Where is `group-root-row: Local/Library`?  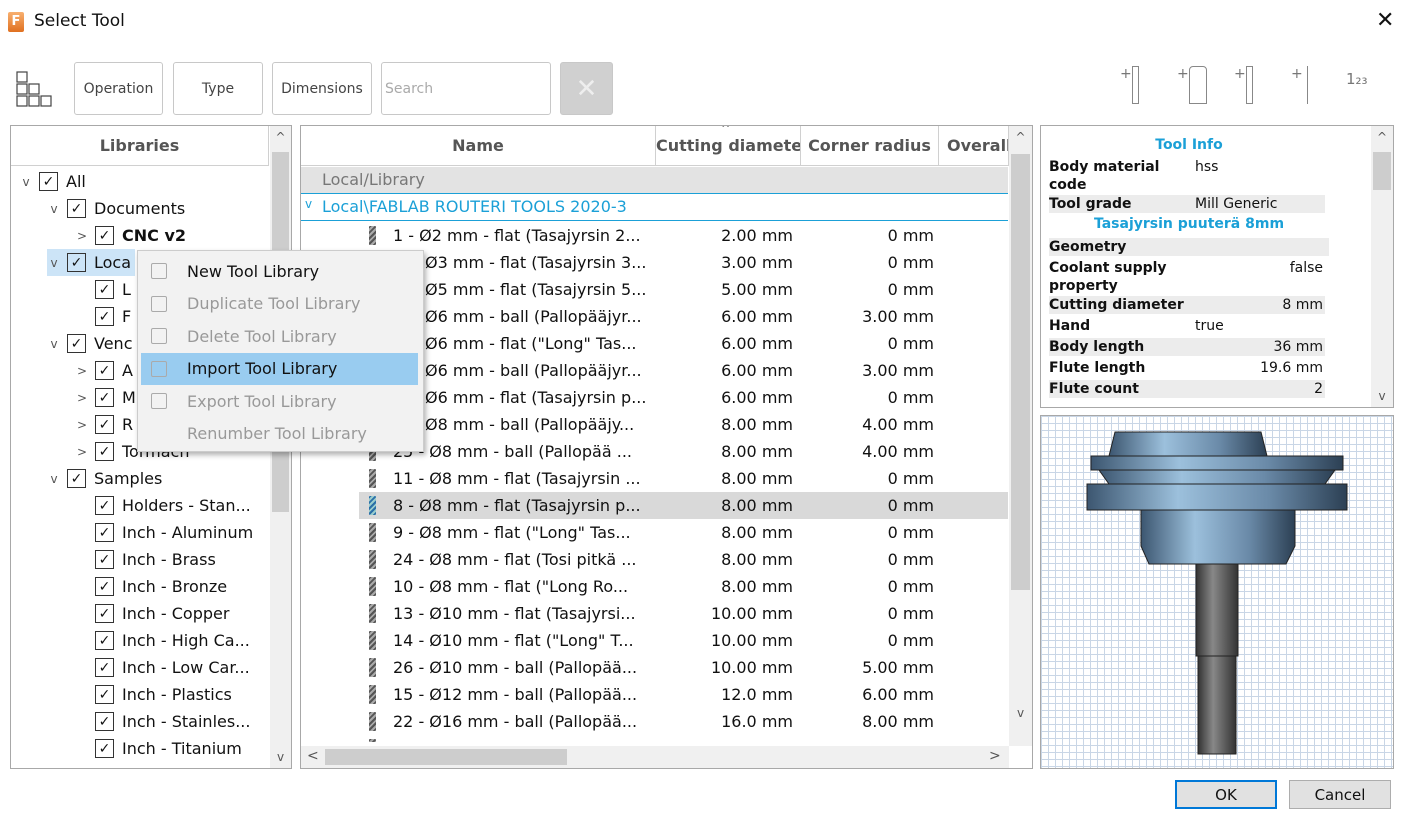
group-root-row: Local/Library is located at coordinates (654, 180).